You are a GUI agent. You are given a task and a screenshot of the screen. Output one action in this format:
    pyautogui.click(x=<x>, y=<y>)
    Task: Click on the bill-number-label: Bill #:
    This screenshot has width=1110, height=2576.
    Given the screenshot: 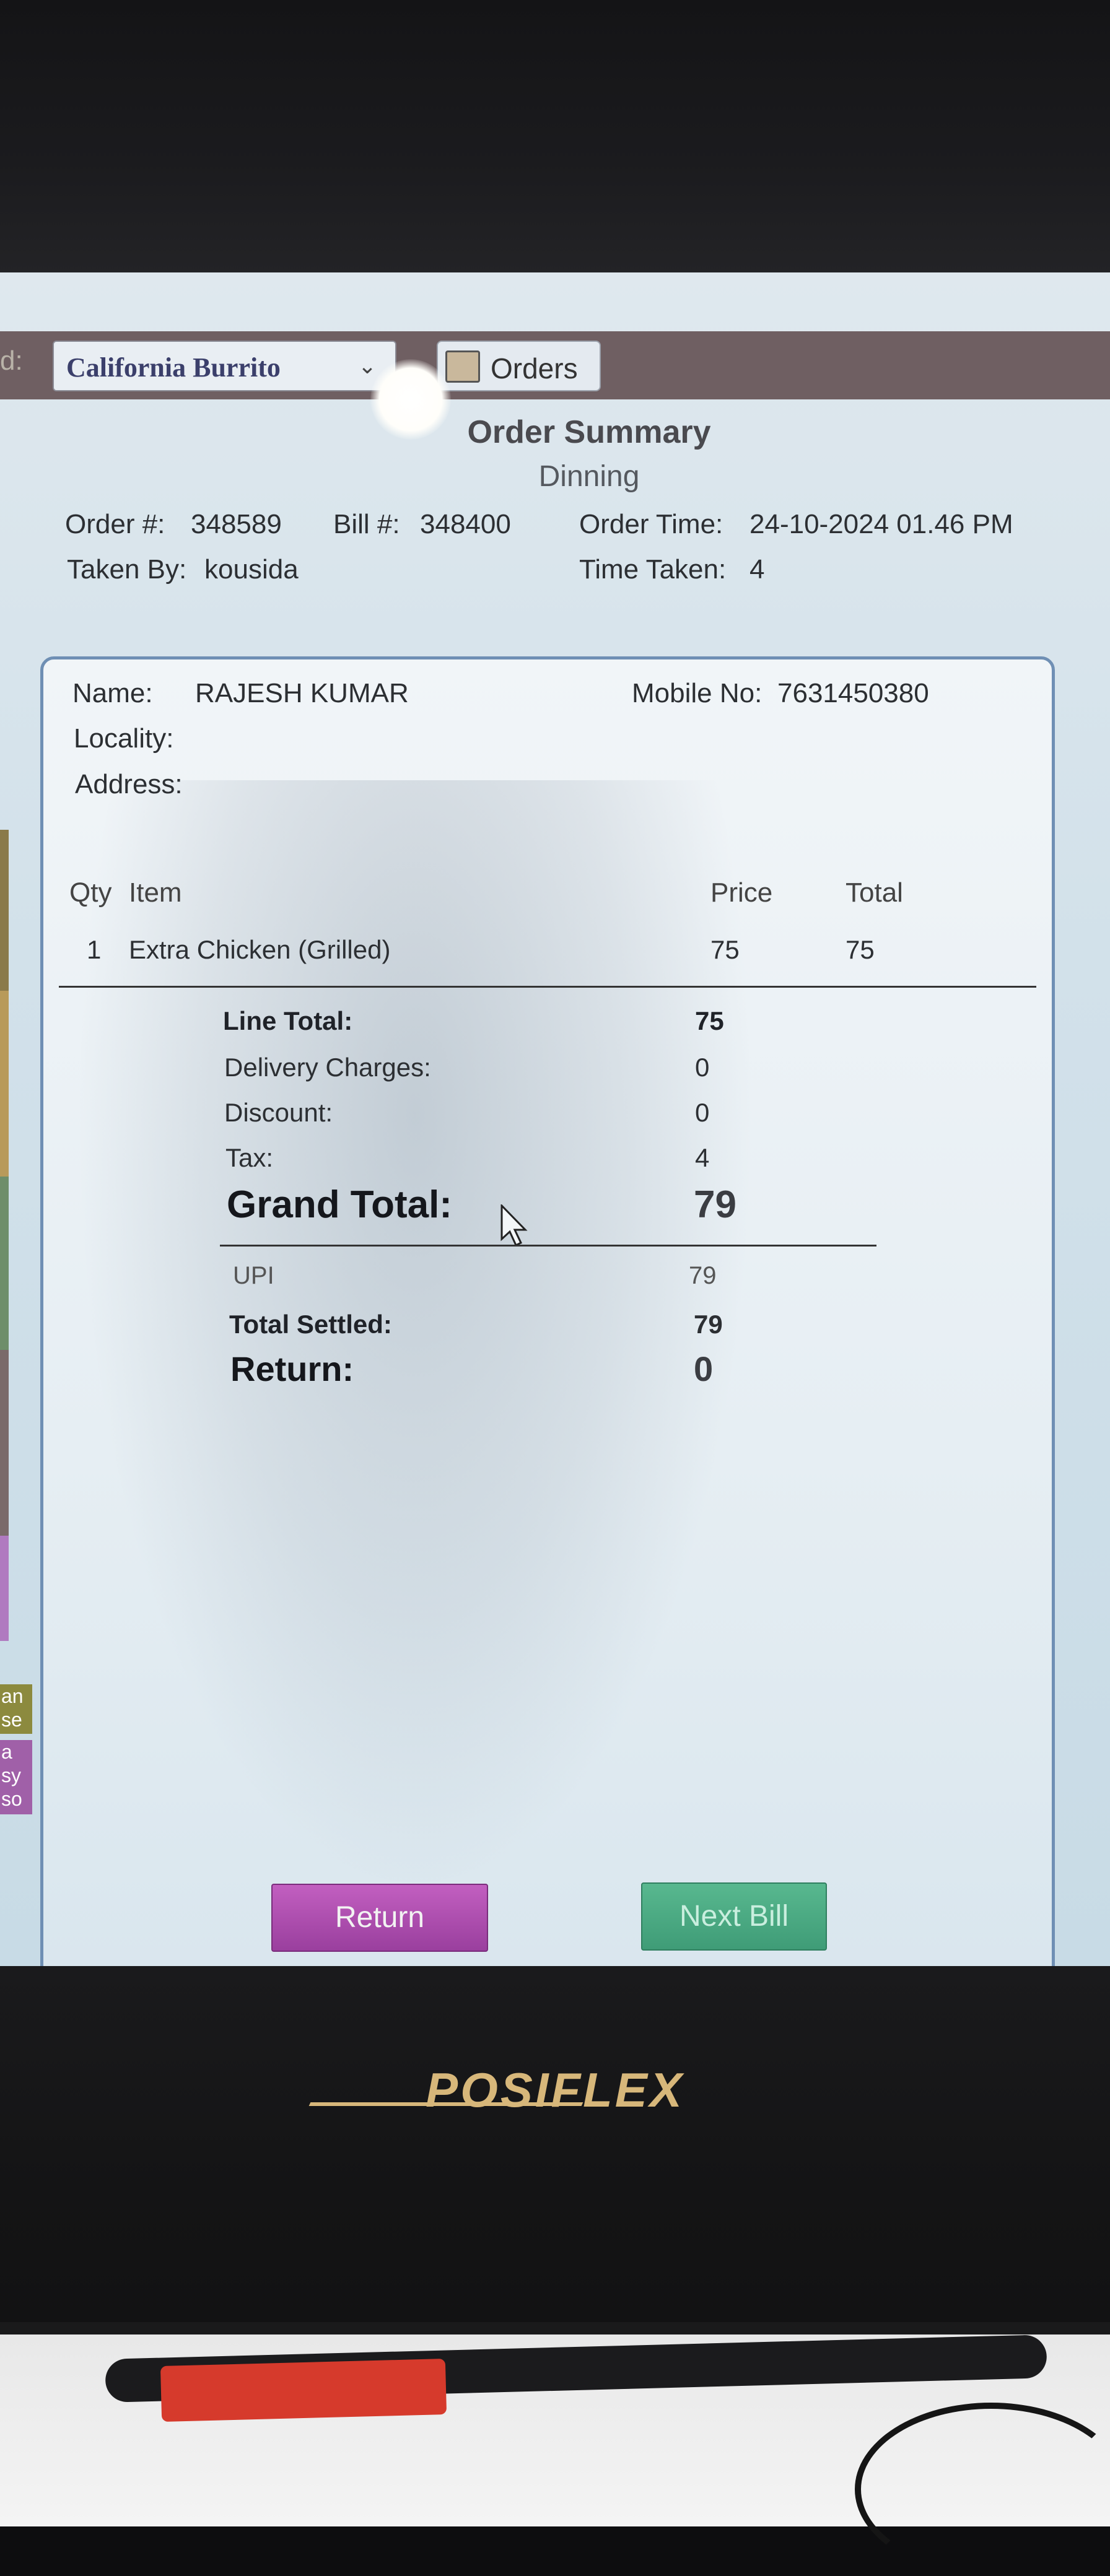 What is the action you would take?
    pyautogui.click(x=366, y=524)
    